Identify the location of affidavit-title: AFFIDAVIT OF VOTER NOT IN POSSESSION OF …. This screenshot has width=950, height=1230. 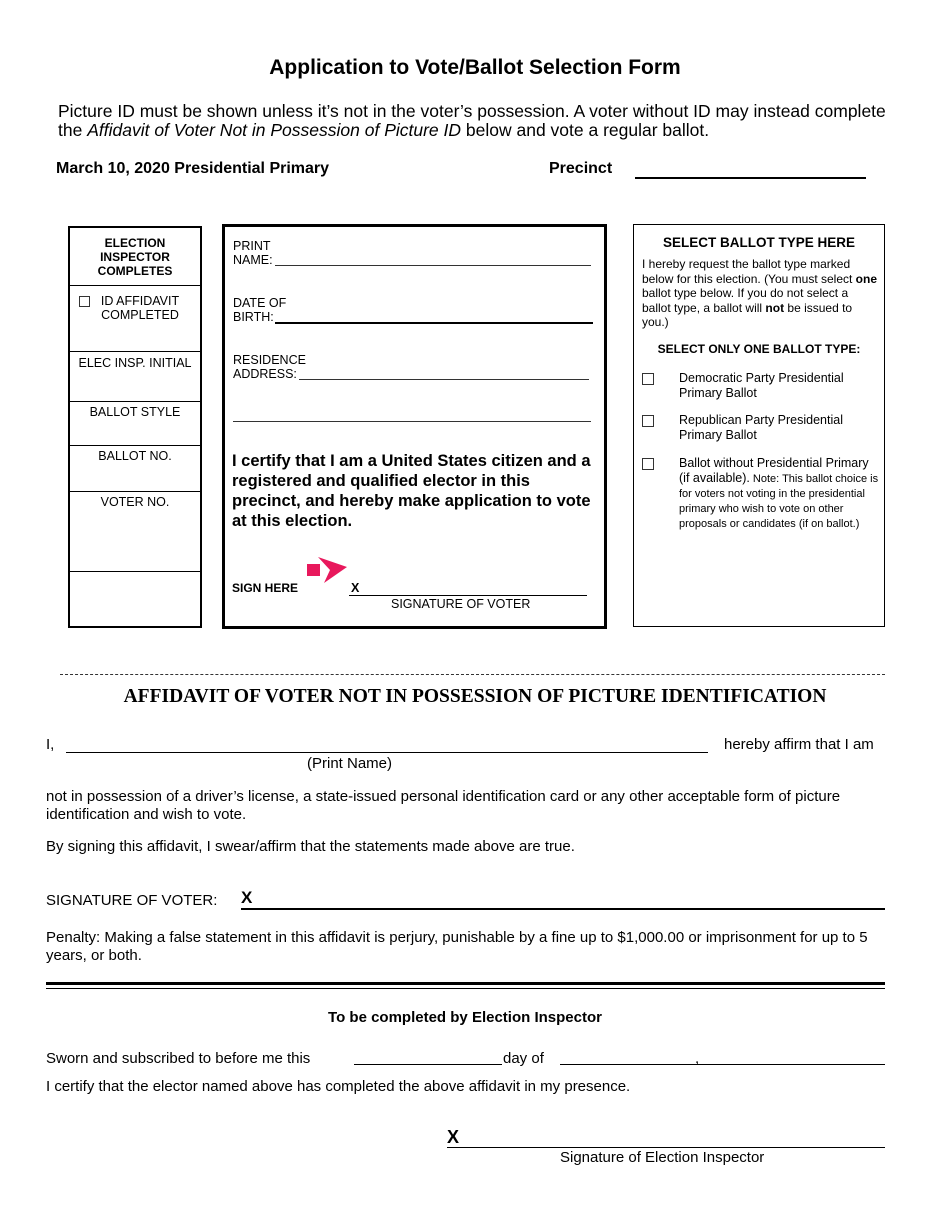
(475, 696).